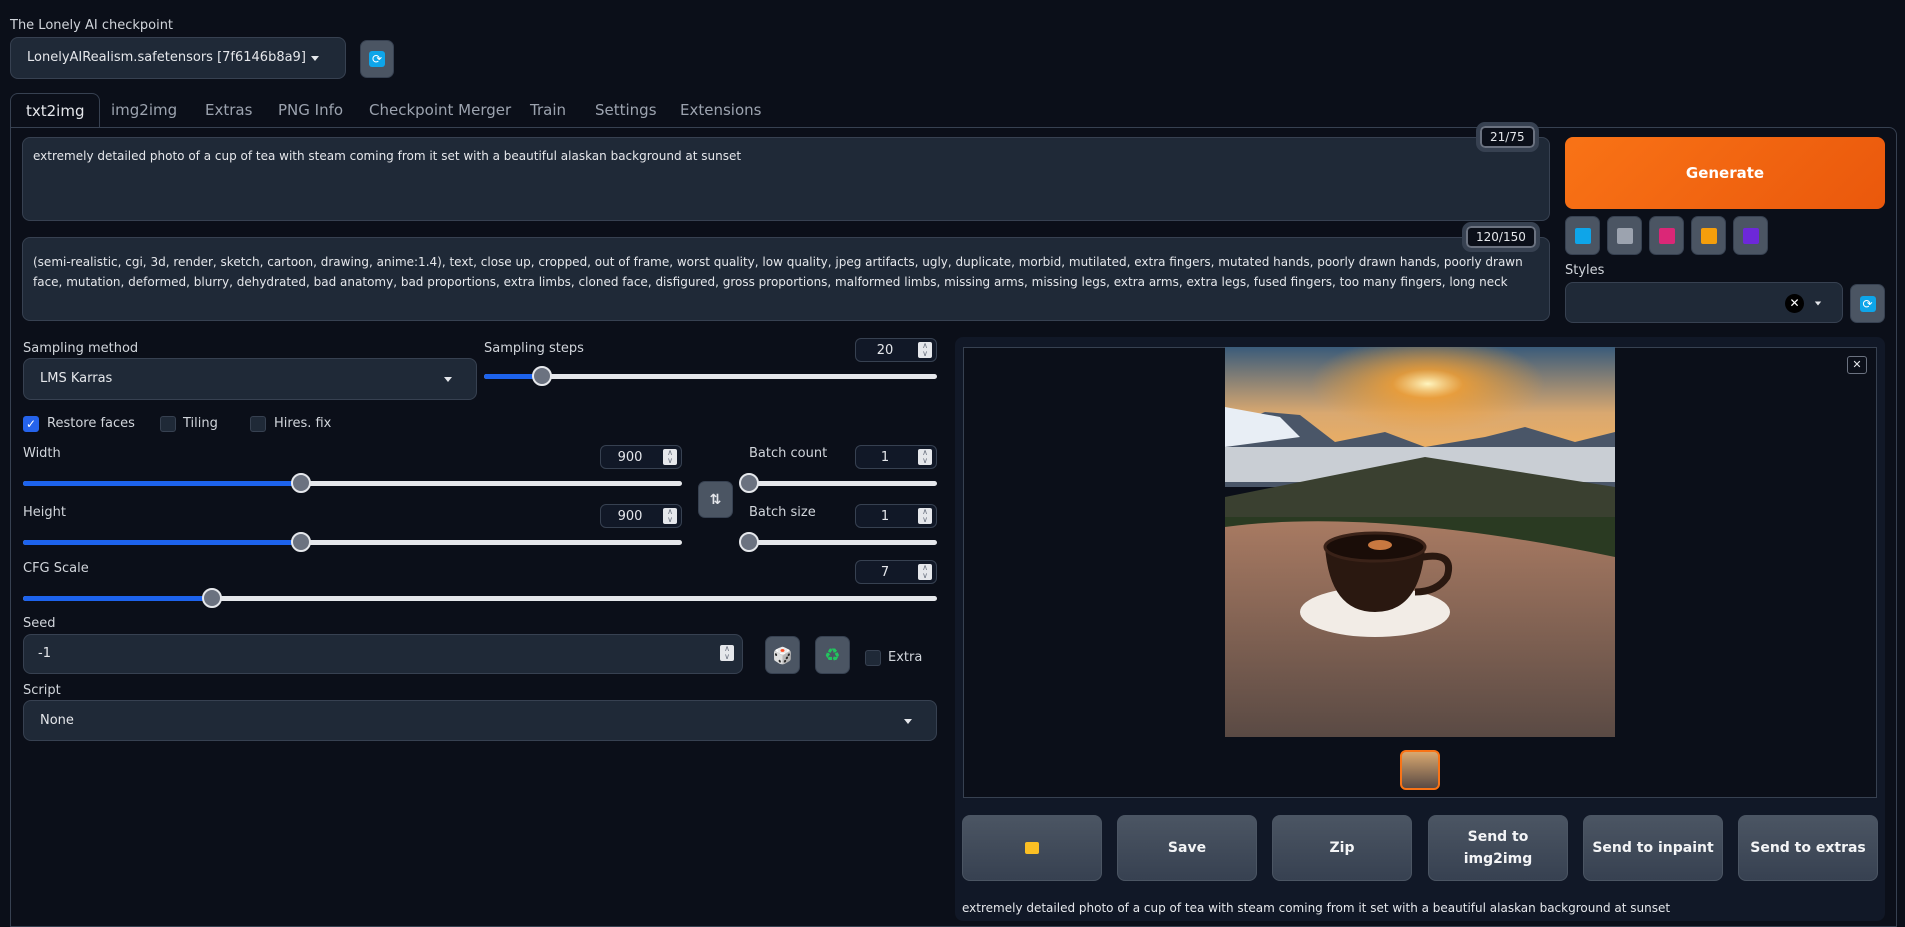  I want to click on tab-settings: Settings, so click(626, 110).